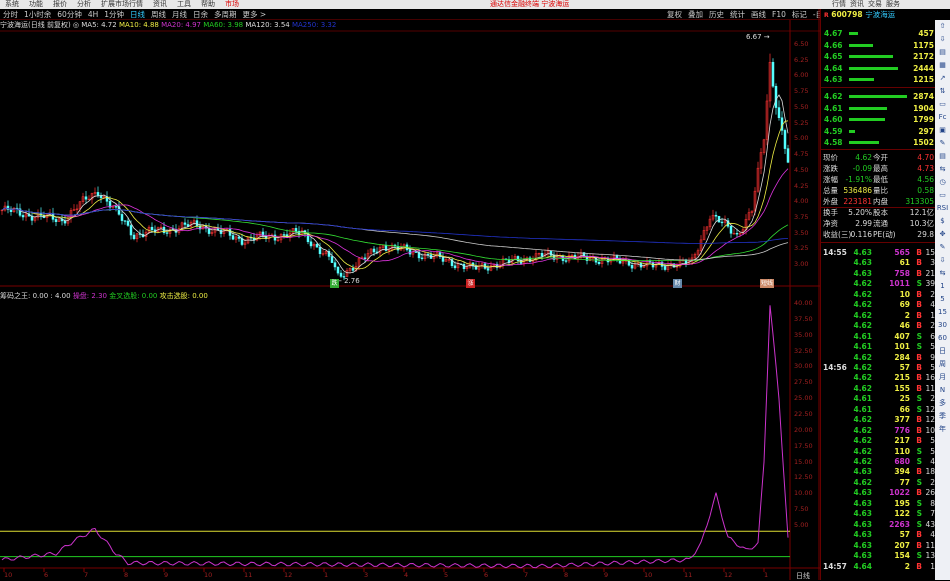  What do you see at coordinates (847, 14) in the screenshot?
I see `stock-code: 600798` at bounding box center [847, 14].